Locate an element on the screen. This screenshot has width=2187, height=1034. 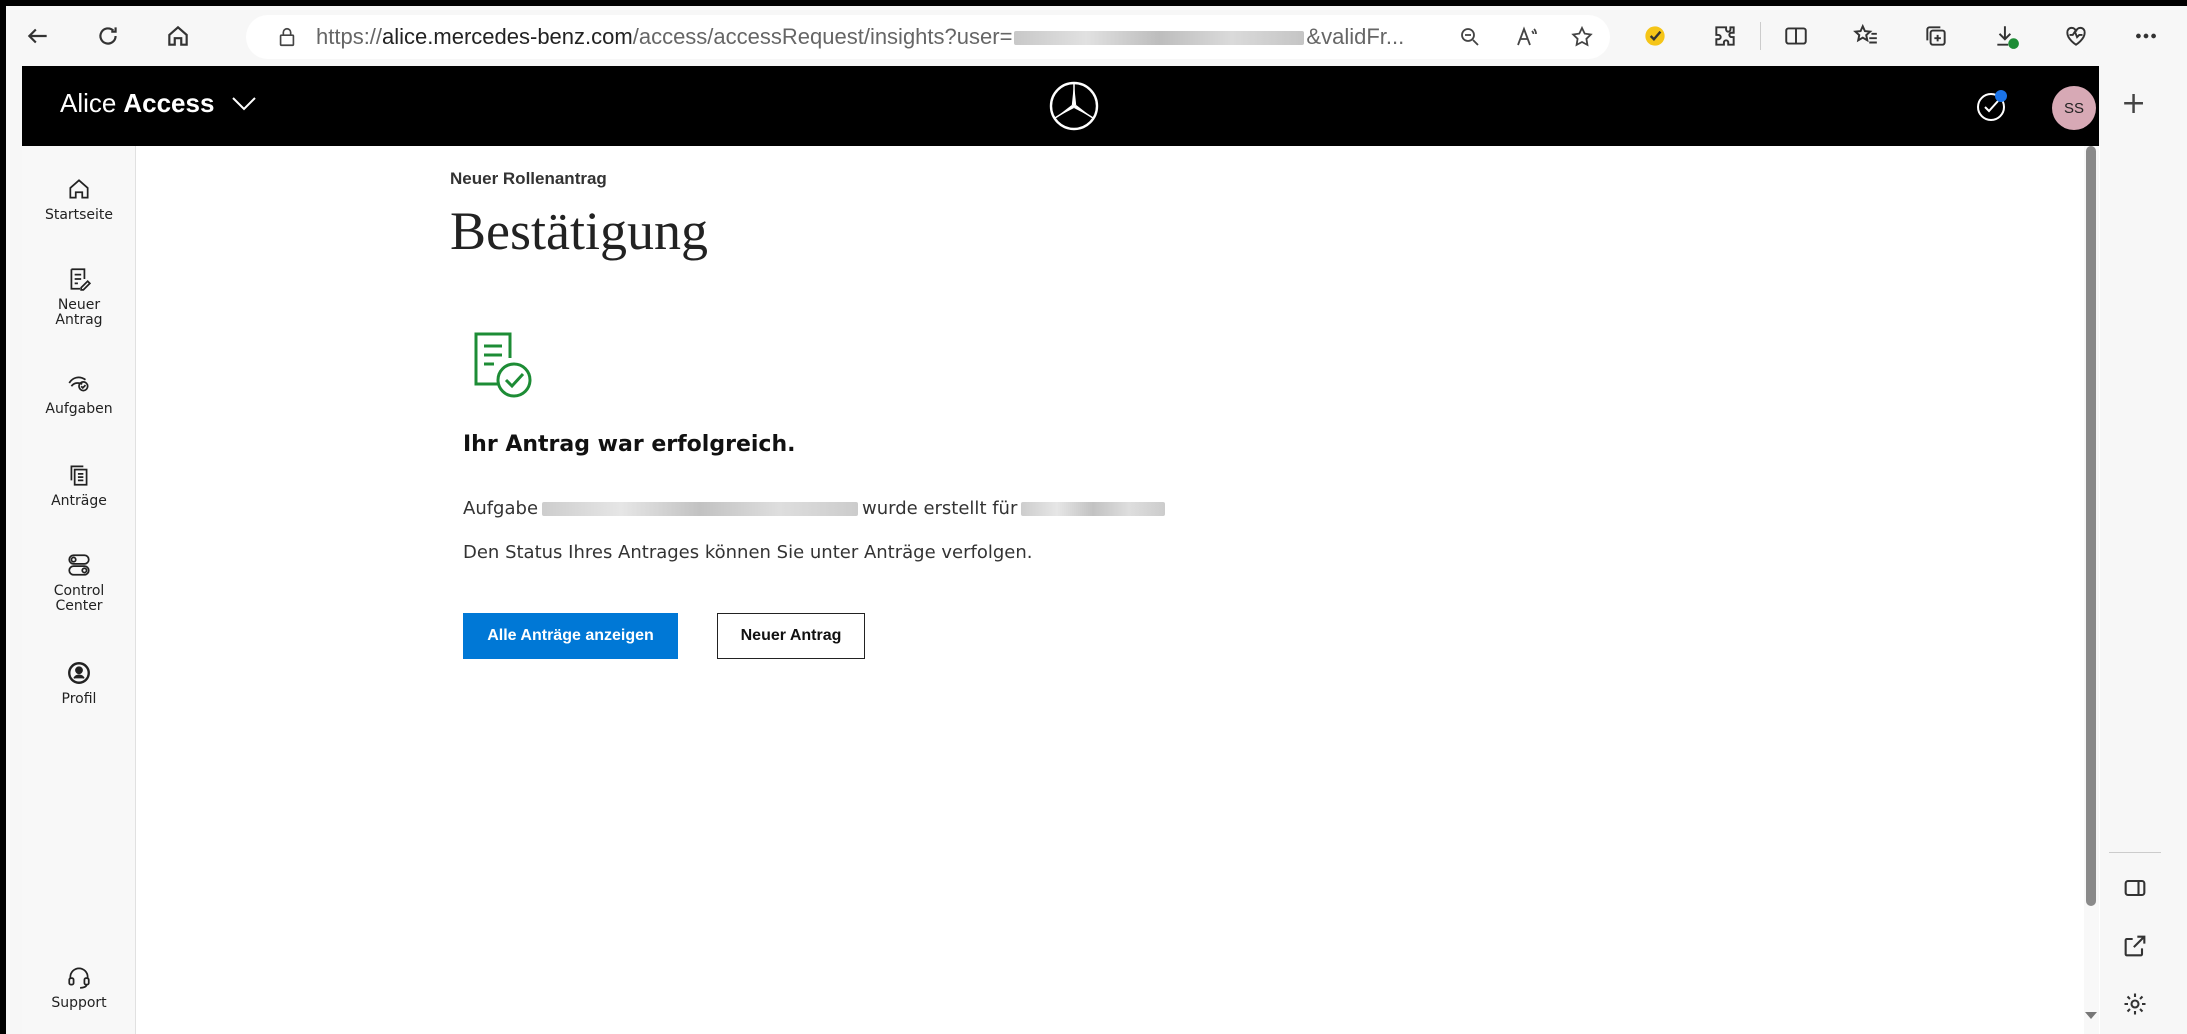
page-title: Bestätigung is located at coordinates (579, 231).